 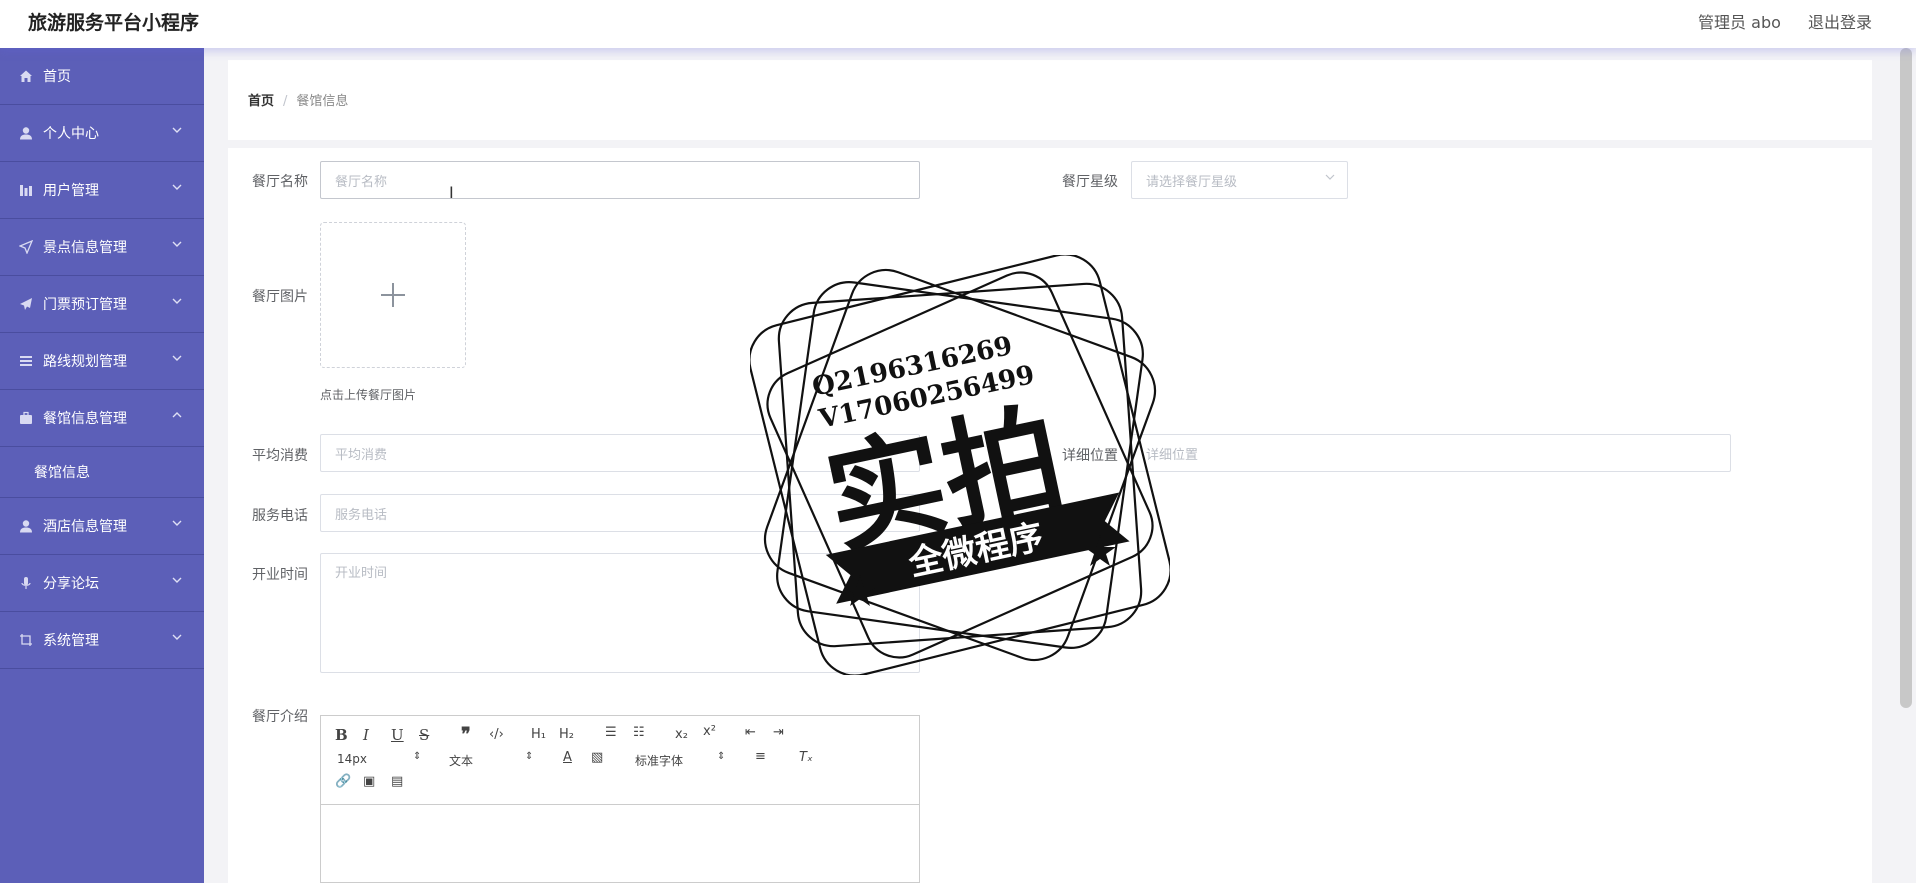 I want to click on sidebar-item-restaurant-management: 餐馆信息管理, so click(x=102, y=418).